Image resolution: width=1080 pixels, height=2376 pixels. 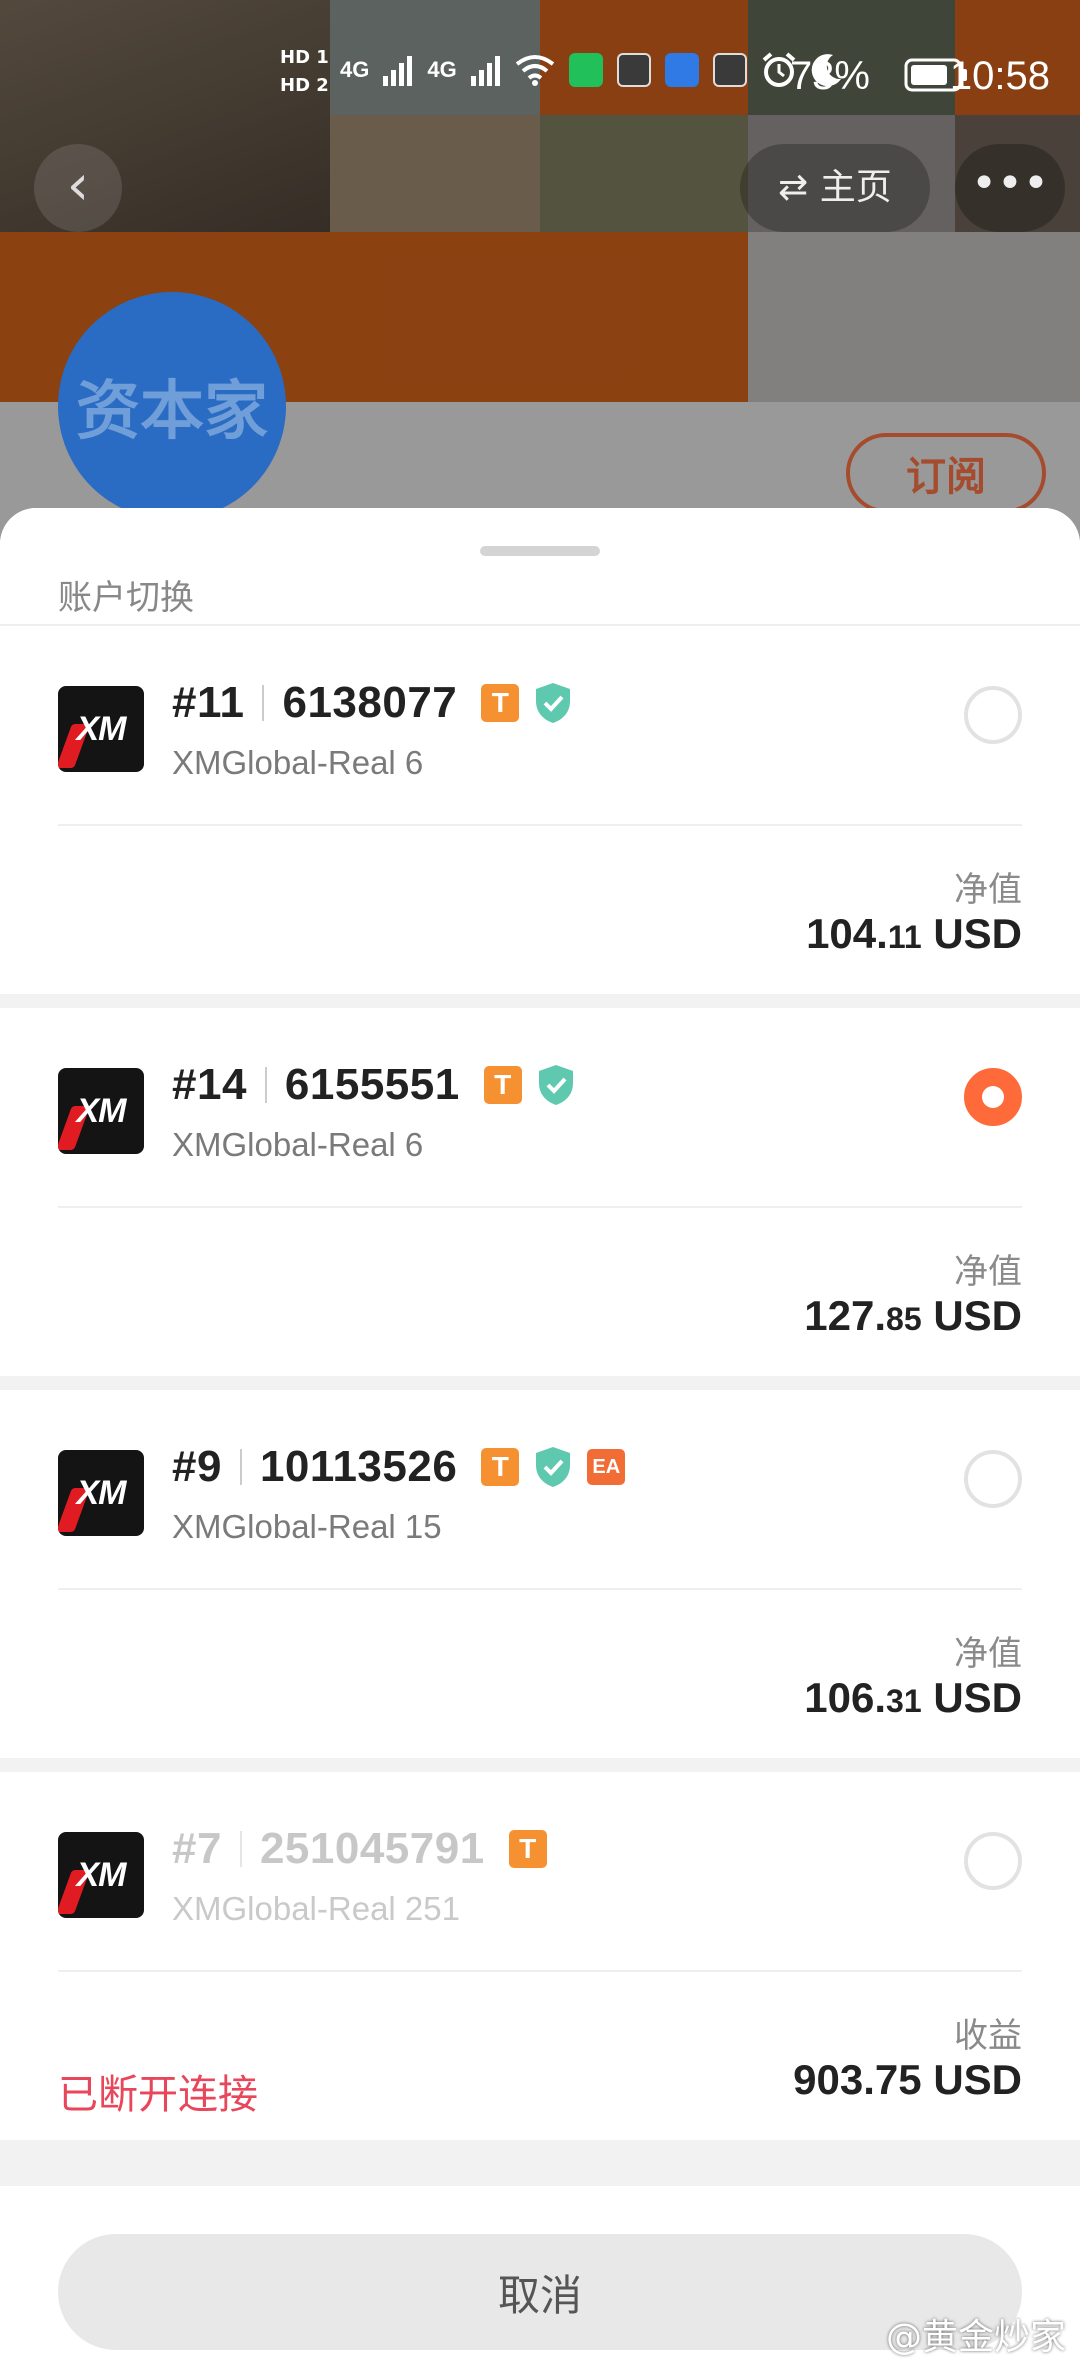 I want to click on equity-value: 127.85 USD, so click(x=913, y=1316).